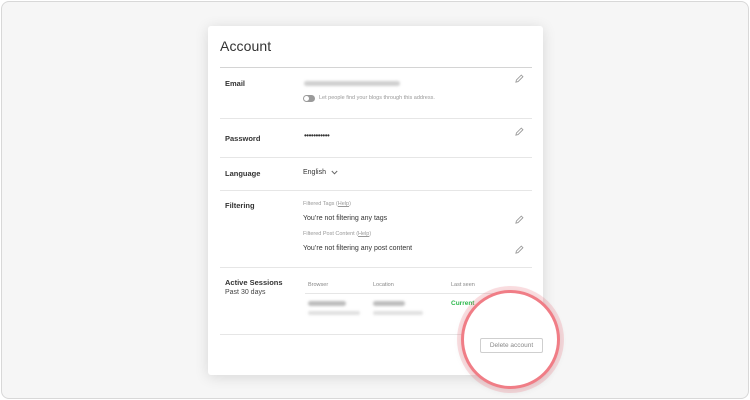  I want to click on filtered-tags-status: You’re not filtering any tags, so click(345, 218).